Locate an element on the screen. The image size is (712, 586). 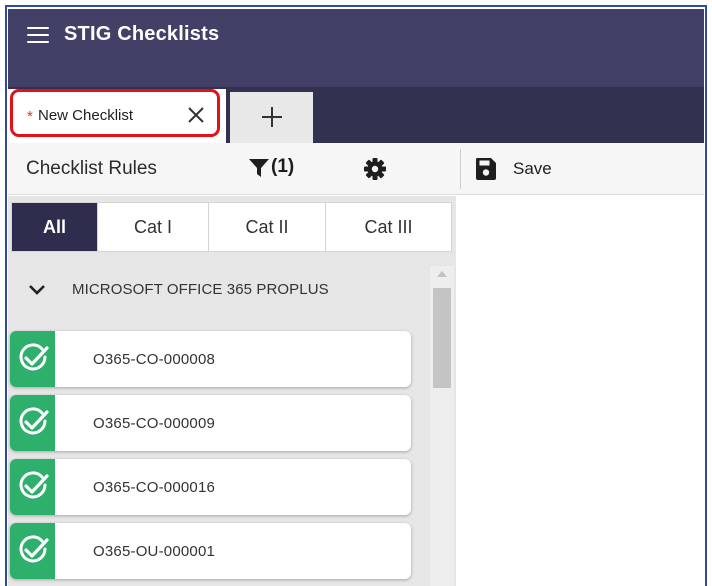
tab-cat-ii: Cat II is located at coordinates (267, 227).